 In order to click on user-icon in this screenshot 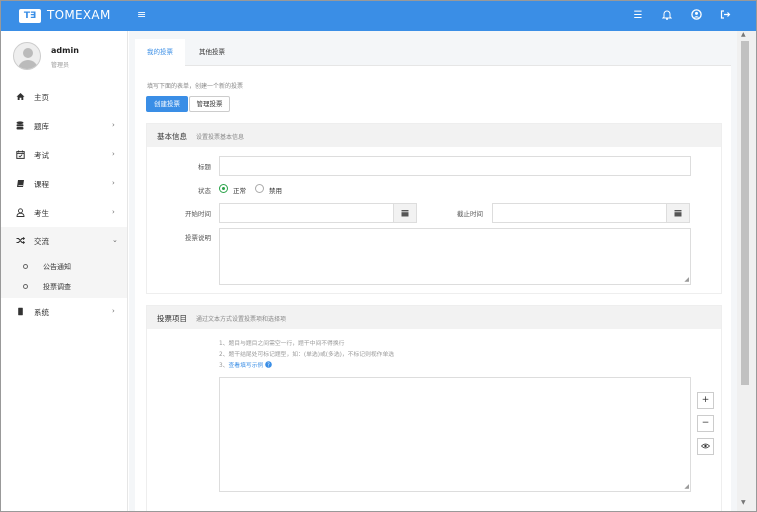, I will do `click(20, 213)`.